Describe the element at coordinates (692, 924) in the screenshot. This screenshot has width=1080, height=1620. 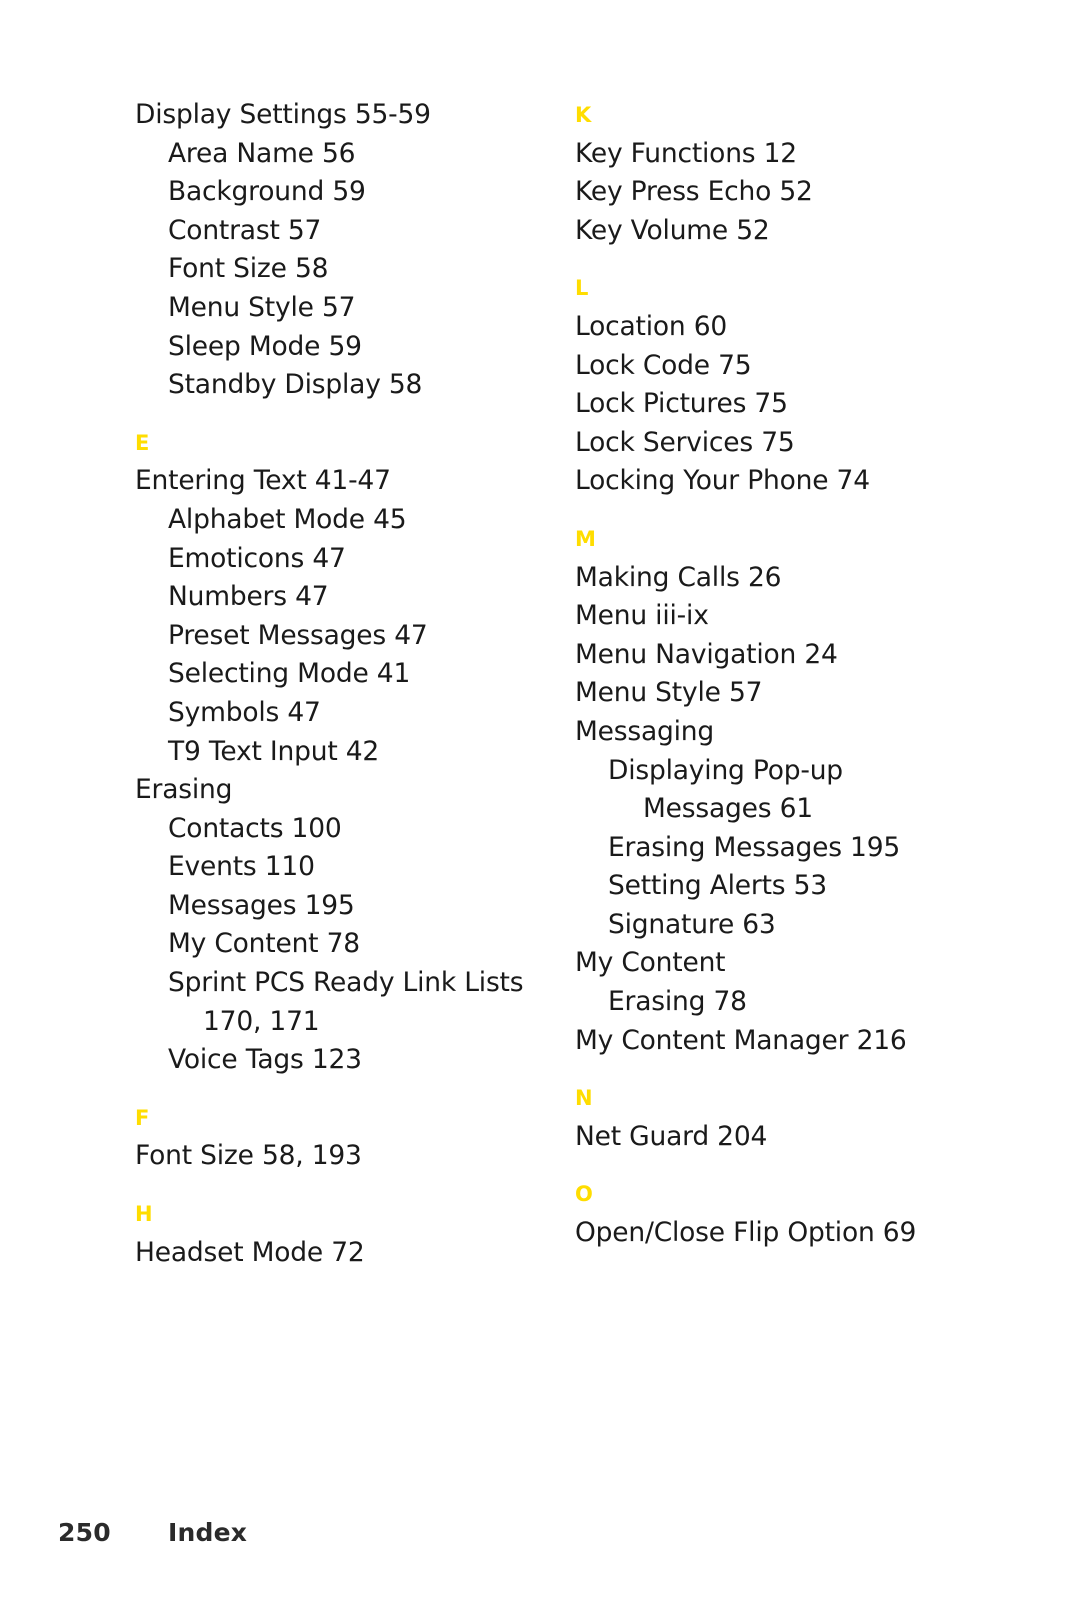
I see `index-entry: Signature 63` at that location.